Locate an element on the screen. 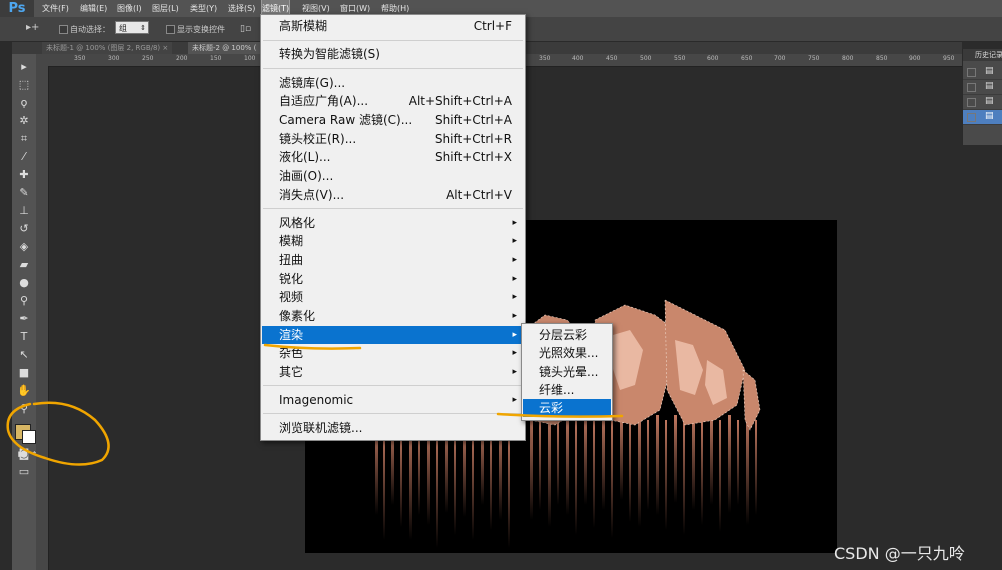 The height and width of the screenshot is (570, 1002). watermark: CSDN @一只九呤 is located at coordinates (899, 553).